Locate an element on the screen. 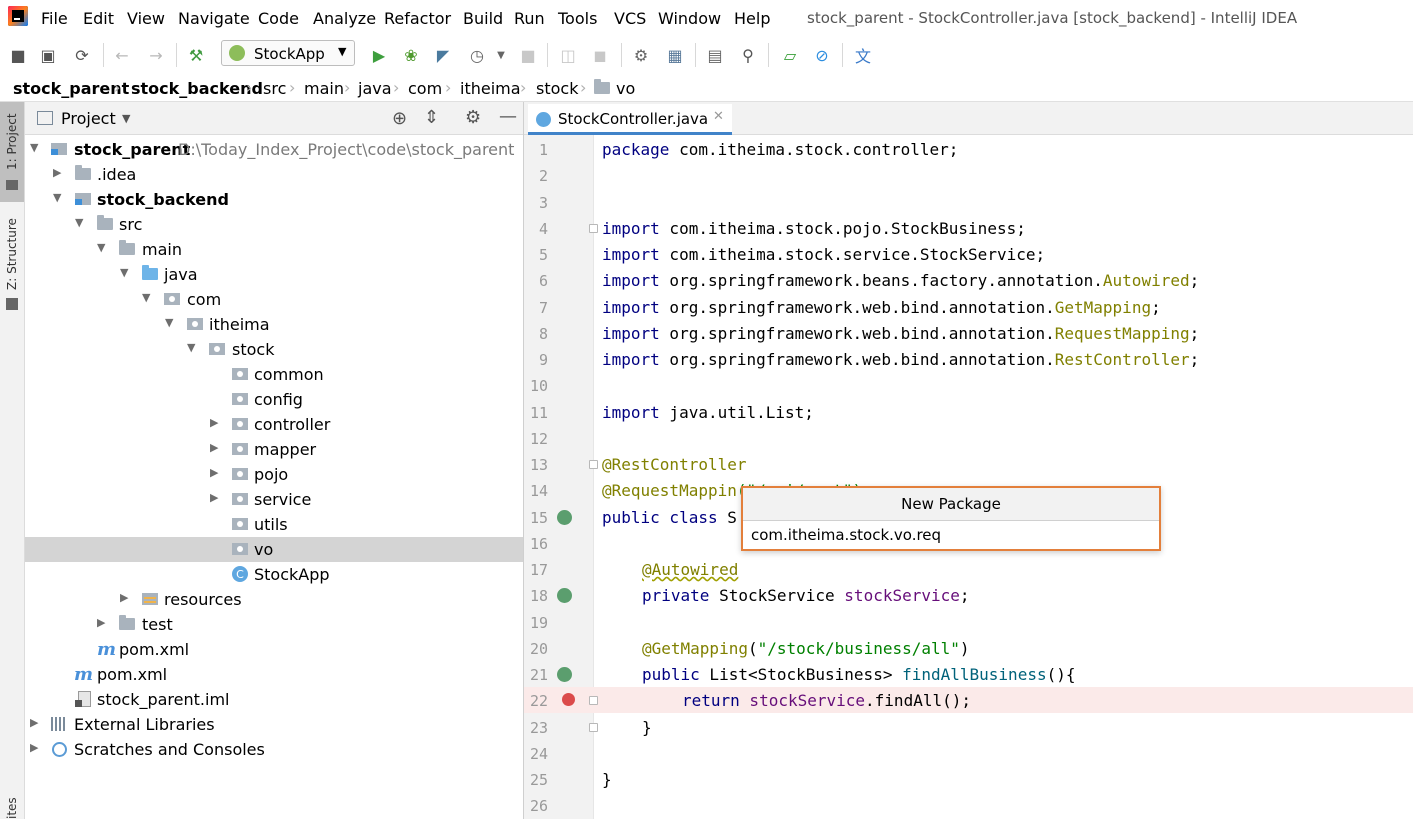 The image size is (1413, 819). breadcrumb-item: com is located at coordinates (425, 88).